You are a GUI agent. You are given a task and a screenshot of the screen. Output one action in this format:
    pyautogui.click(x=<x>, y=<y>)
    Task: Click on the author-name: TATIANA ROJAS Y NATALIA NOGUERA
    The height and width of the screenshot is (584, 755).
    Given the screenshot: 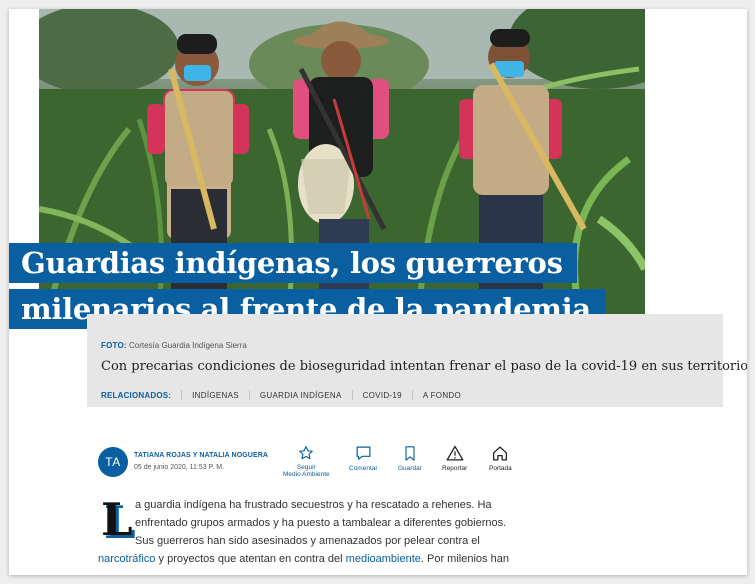 What is the action you would take?
    pyautogui.click(x=201, y=455)
    